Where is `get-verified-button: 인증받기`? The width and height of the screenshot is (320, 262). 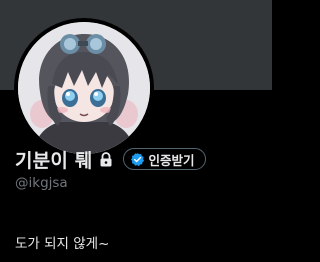
get-verified-button: 인증받기 is located at coordinates (164, 159).